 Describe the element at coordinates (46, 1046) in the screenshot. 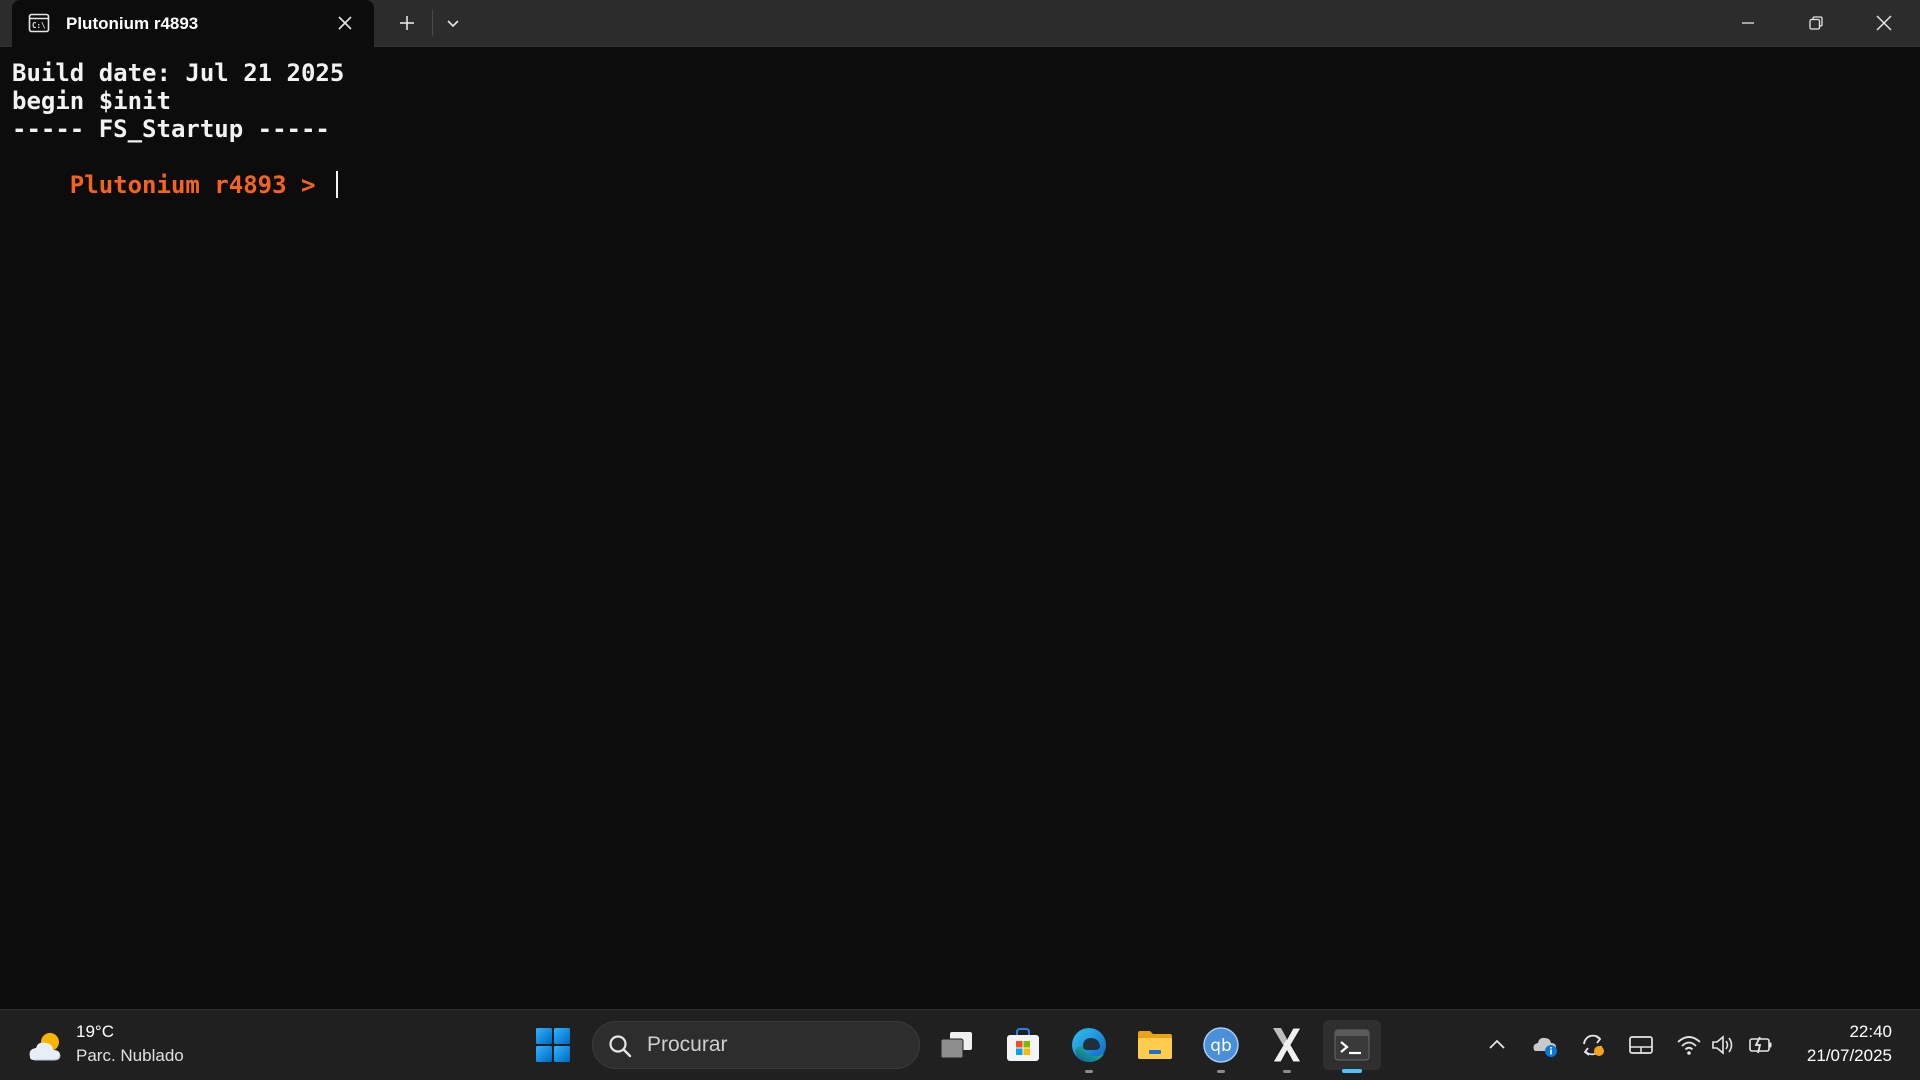

I see `partly-cloudy-icon` at that location.